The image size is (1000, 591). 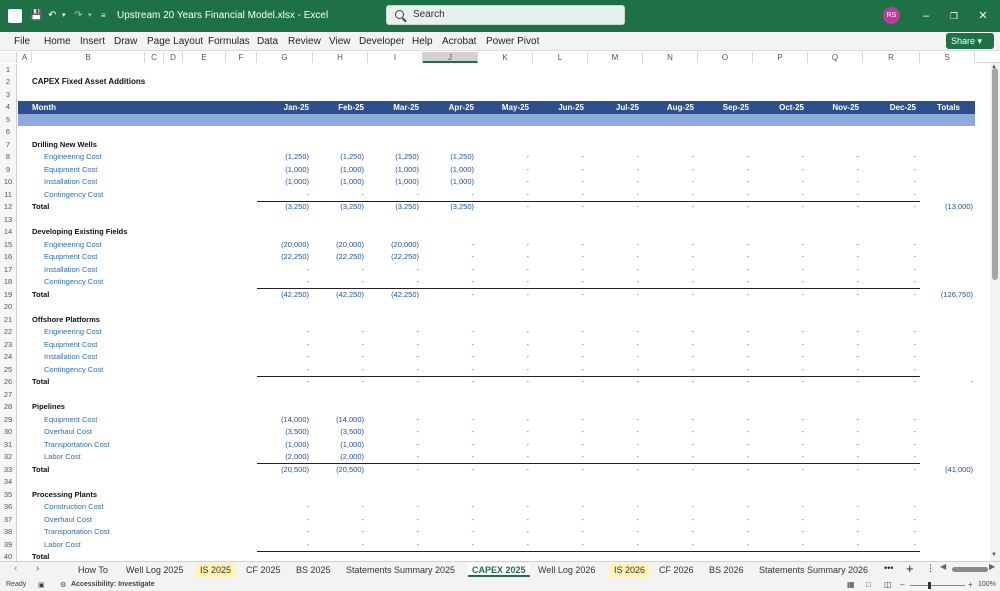 I want to click on share-button: Share ▾, so click(x=970, y=41).